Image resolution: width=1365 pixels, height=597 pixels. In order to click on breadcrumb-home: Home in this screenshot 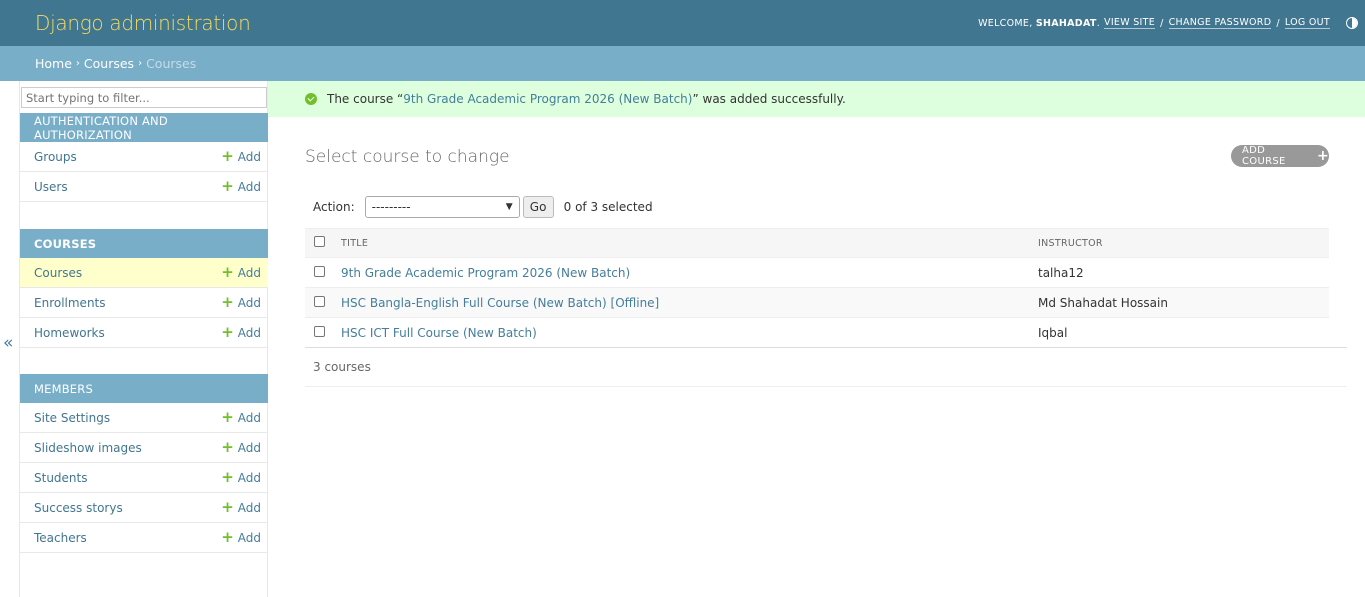, I will do `click(53, 63)`.